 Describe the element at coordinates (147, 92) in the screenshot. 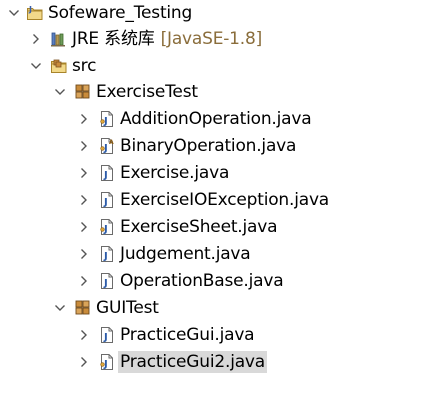

I see `package-name: ExerciseTest` at that location.